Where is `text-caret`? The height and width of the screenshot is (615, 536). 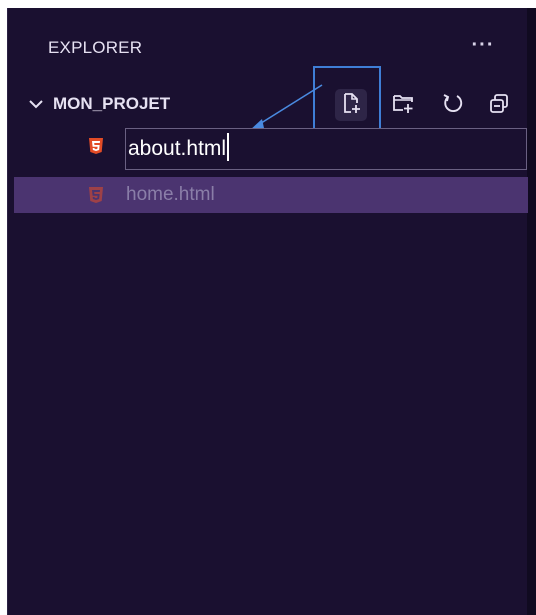
text-caret is located at coordinates (228, 147).